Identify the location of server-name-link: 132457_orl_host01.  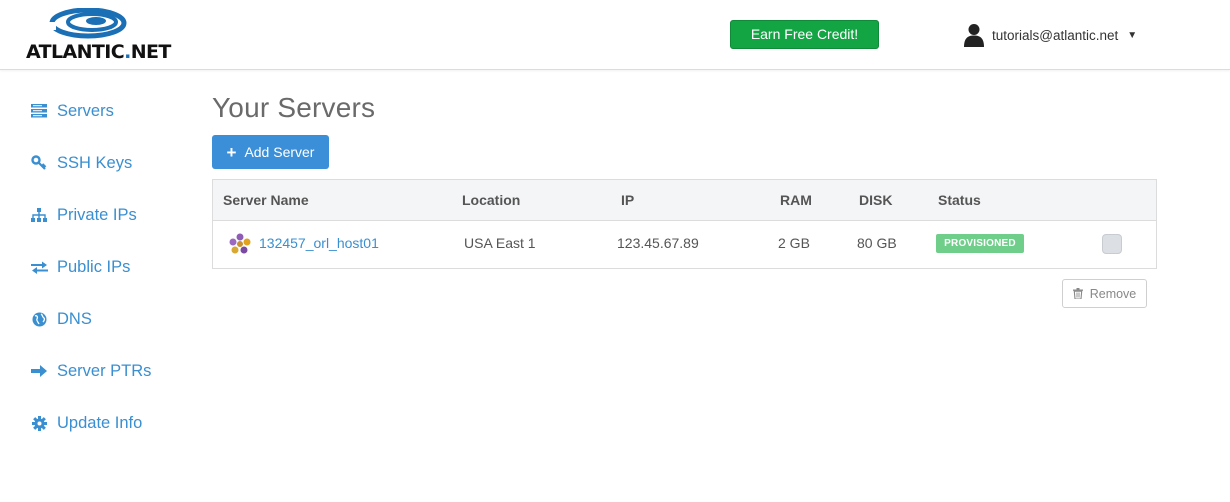
(319, 243).